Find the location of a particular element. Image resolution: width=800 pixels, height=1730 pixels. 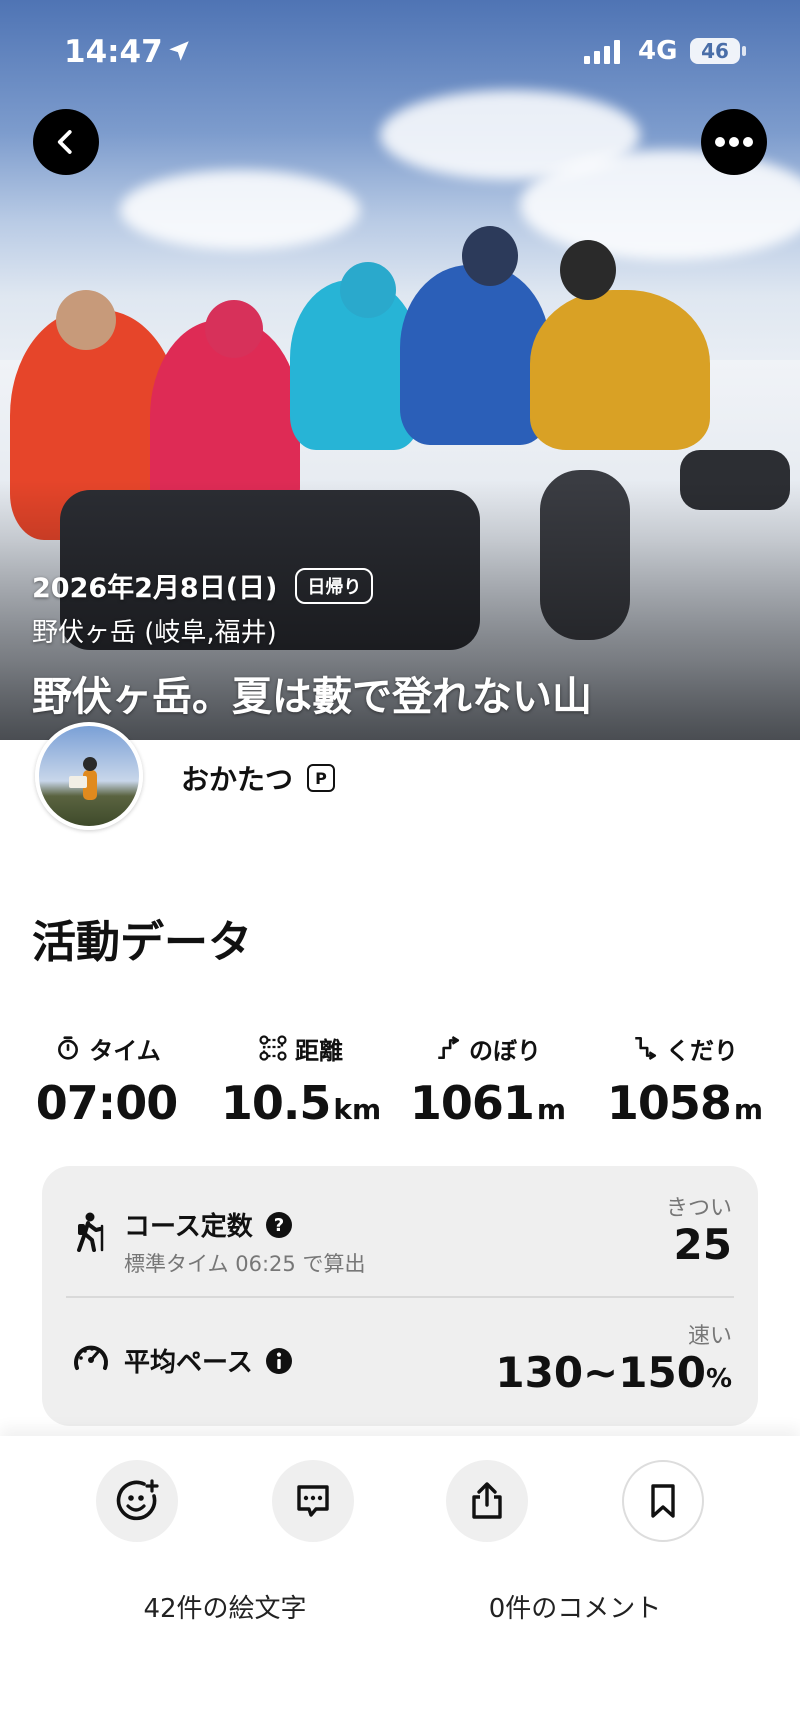

course-constant-rating: きつい is located at coordinates (698, 1208).